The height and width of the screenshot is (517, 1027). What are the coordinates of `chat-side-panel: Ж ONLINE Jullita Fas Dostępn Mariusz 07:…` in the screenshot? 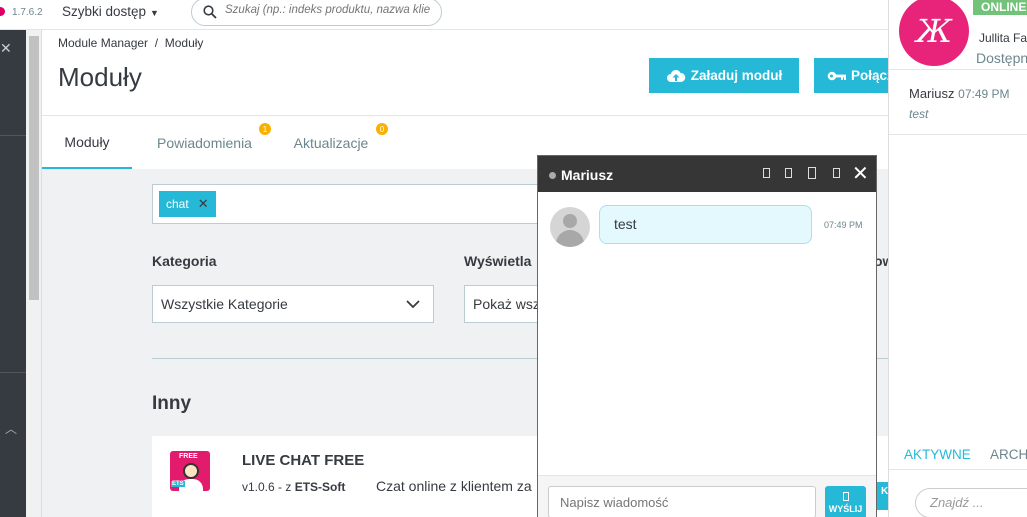 It's located at (957, 258).